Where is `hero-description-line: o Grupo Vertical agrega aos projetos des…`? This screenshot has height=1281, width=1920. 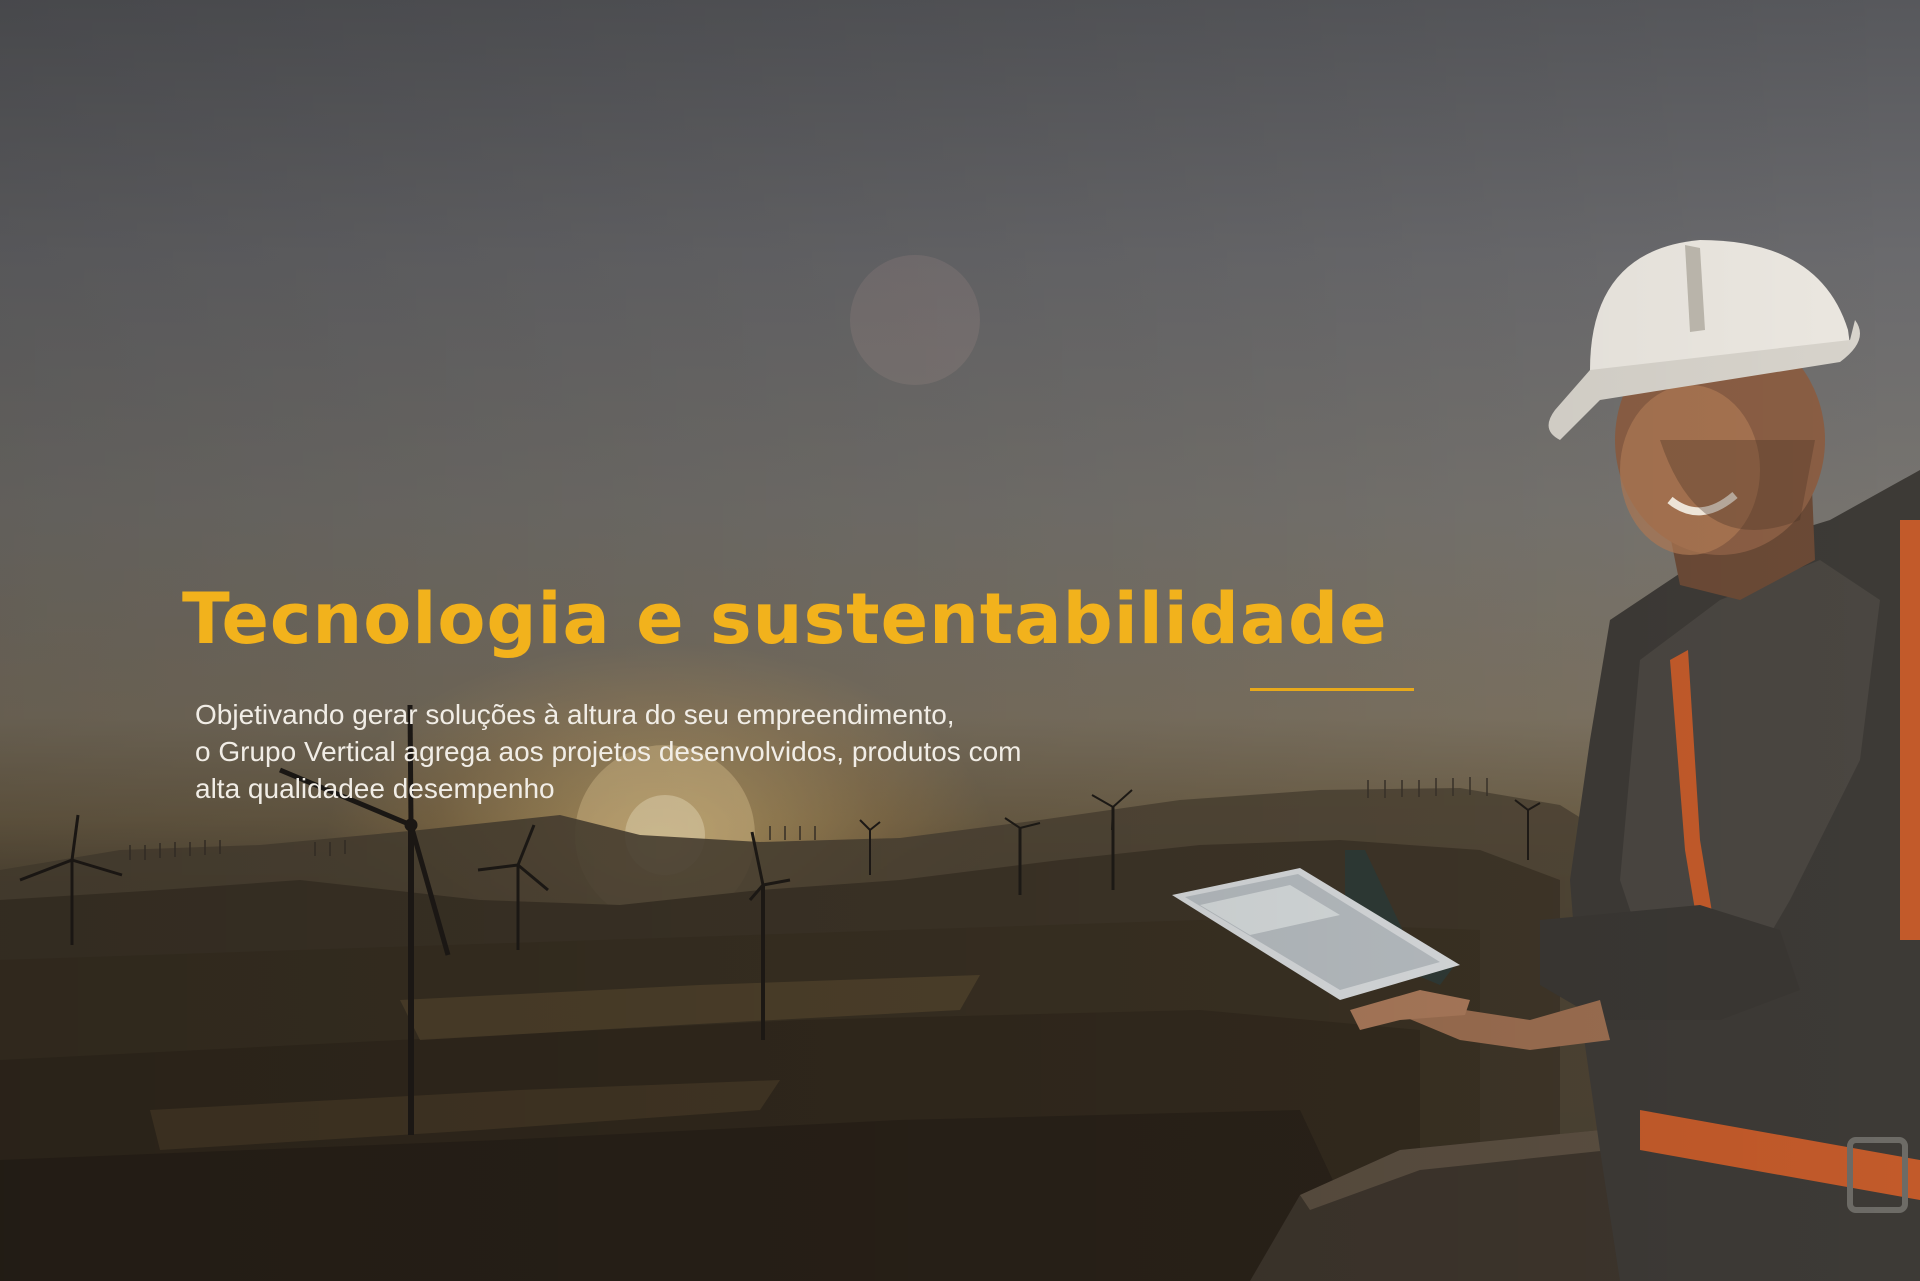 hero-description-line: o Grupo Vertical agrega aos projetos des… is located at coordinates (608, 751).